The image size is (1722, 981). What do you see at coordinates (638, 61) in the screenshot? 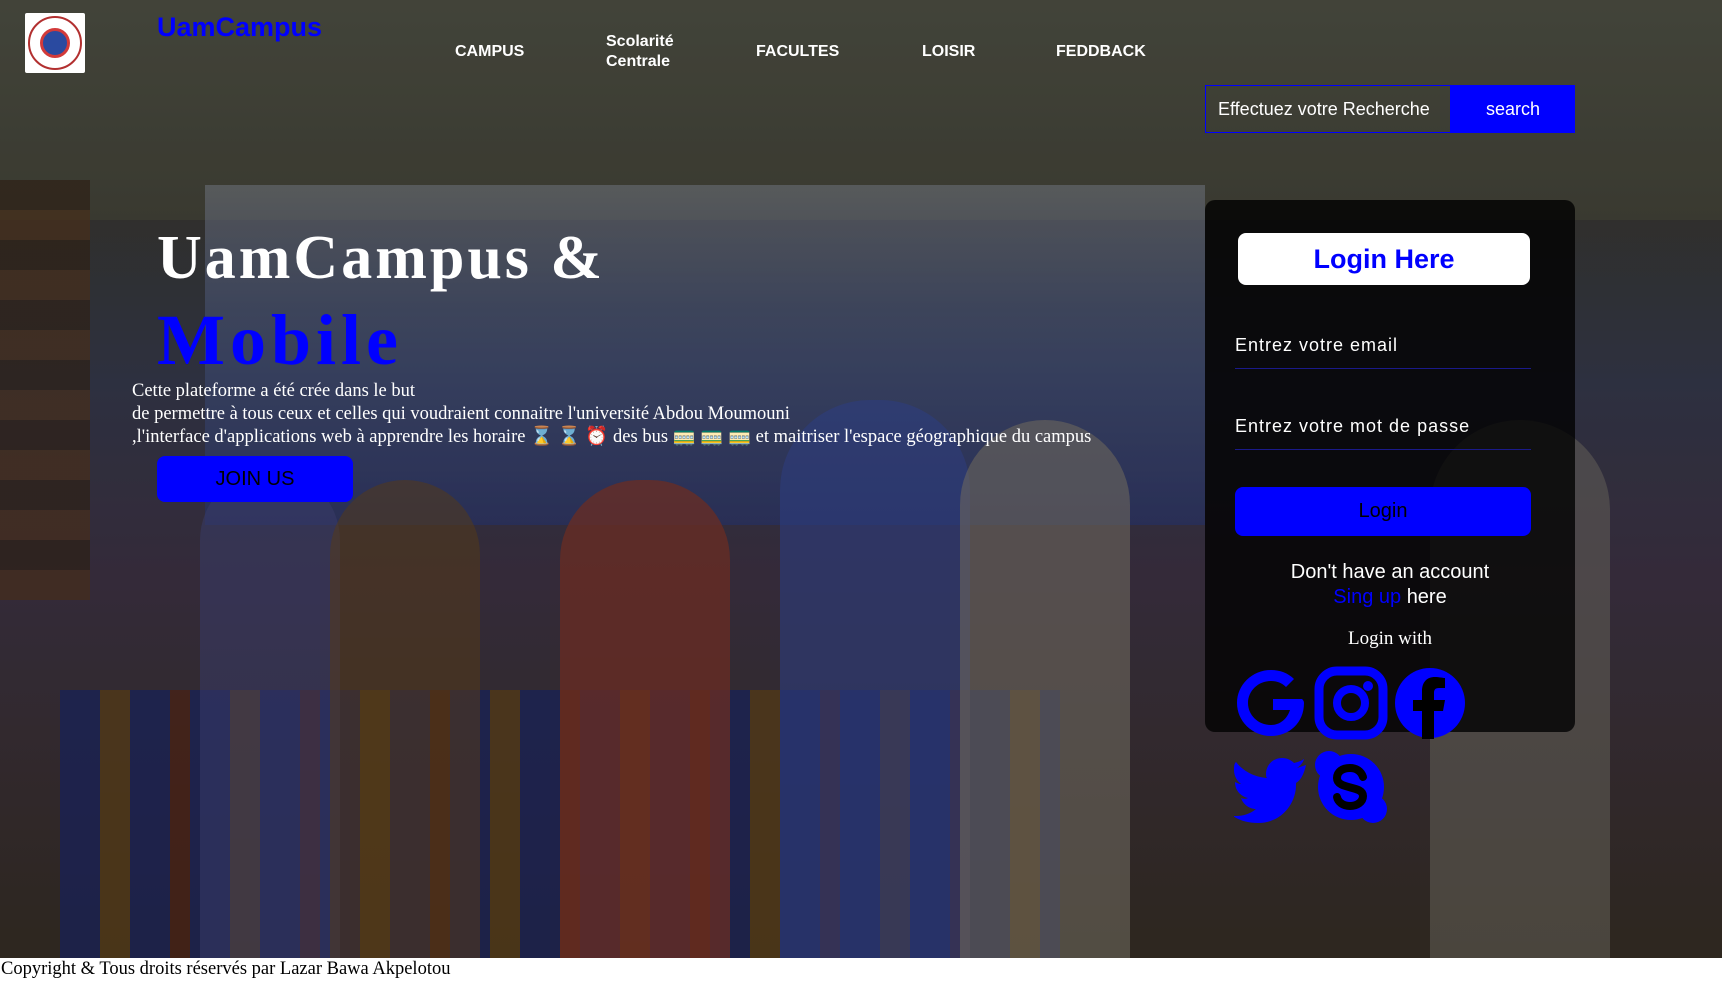
I see `nav-scolarite-line2: Centrale` at bounding box center [638, 61].